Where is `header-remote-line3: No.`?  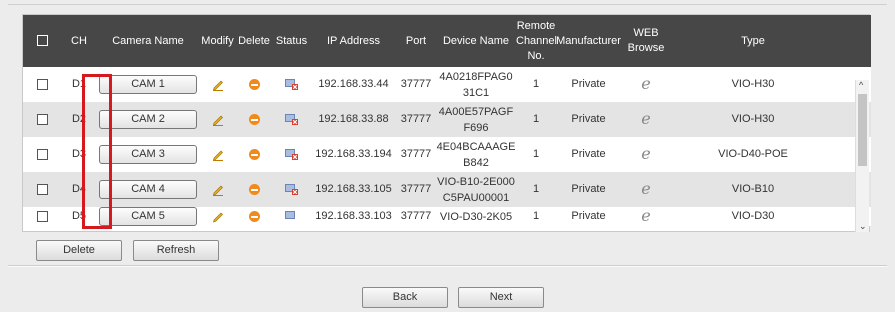 header-remote-line3: No. is located at coordinates (536, 55).